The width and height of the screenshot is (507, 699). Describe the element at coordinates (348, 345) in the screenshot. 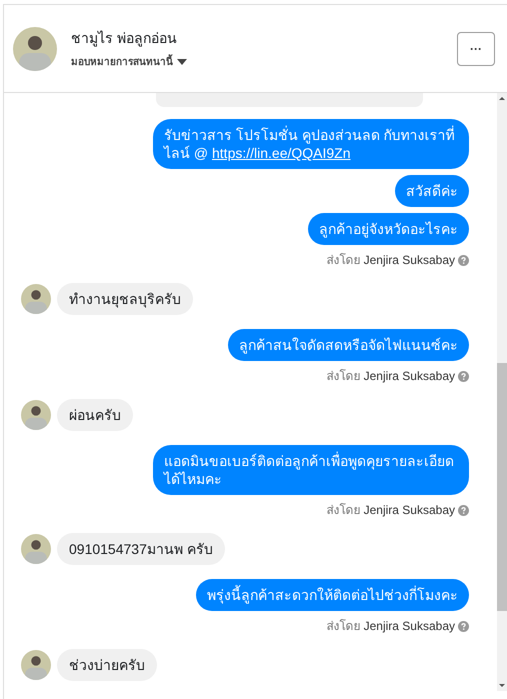

I see `message-bubble: ลูกค้าสนใจดัดสดหรือจัดไฟแนนซ์คะ` at that location.